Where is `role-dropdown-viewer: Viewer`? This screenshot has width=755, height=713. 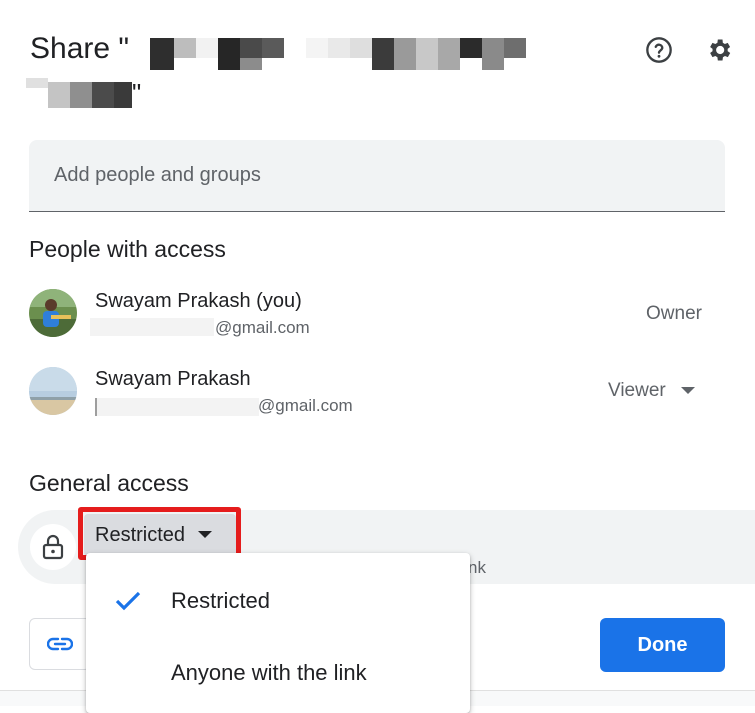 role-dropdown-viewer: Viewer is located at coordinates (652, 391).